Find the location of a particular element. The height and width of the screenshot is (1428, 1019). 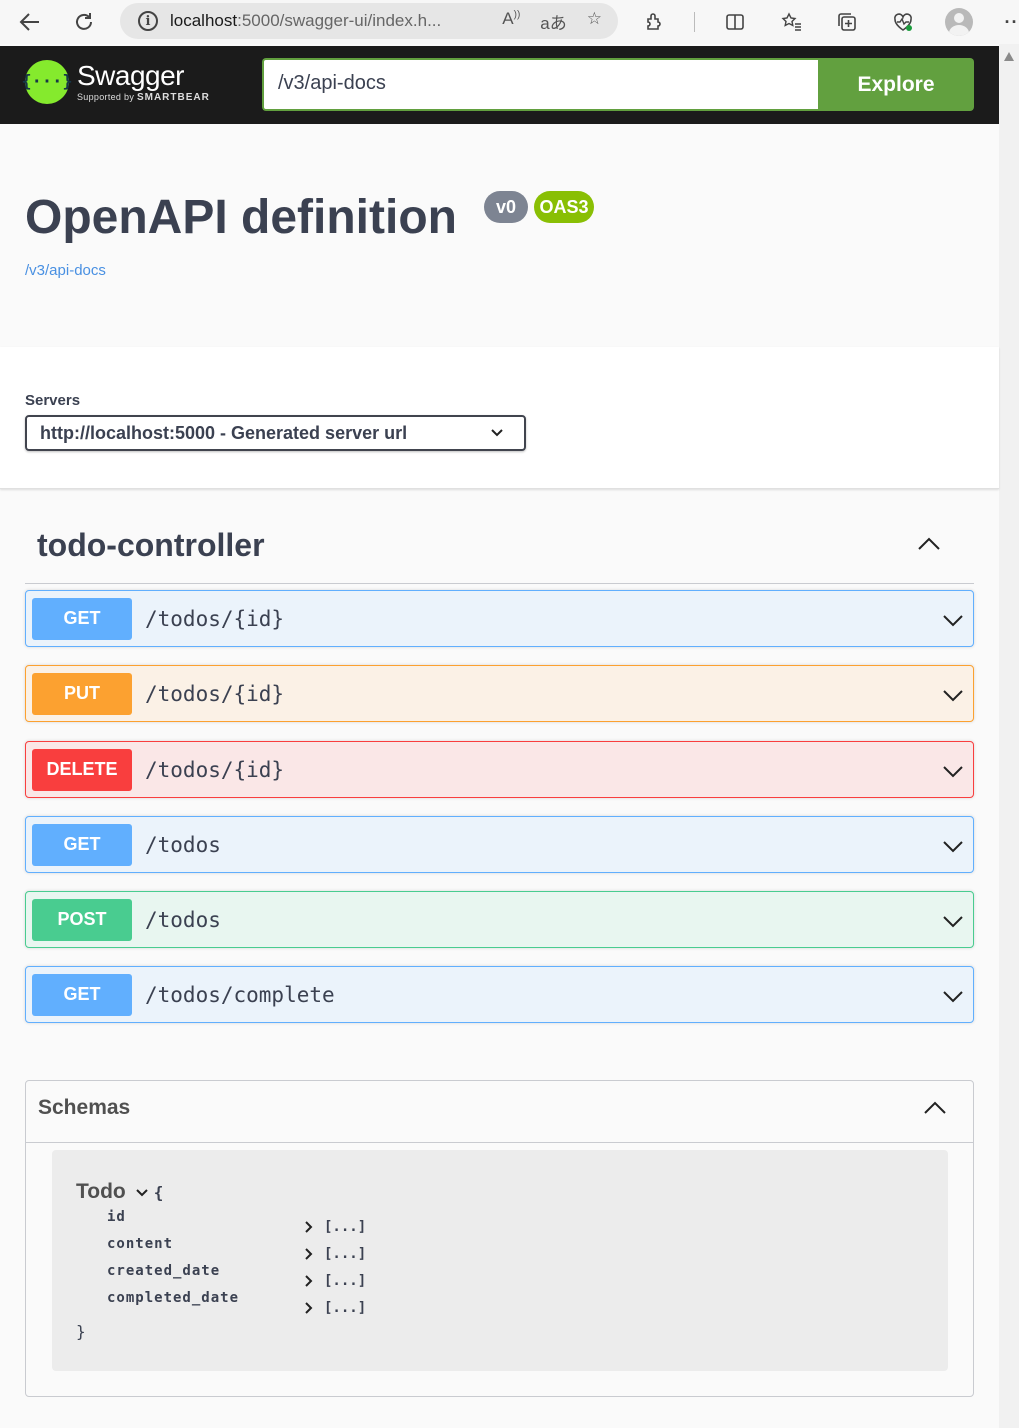

open-brace: { is located at coordinates (158, 1192).